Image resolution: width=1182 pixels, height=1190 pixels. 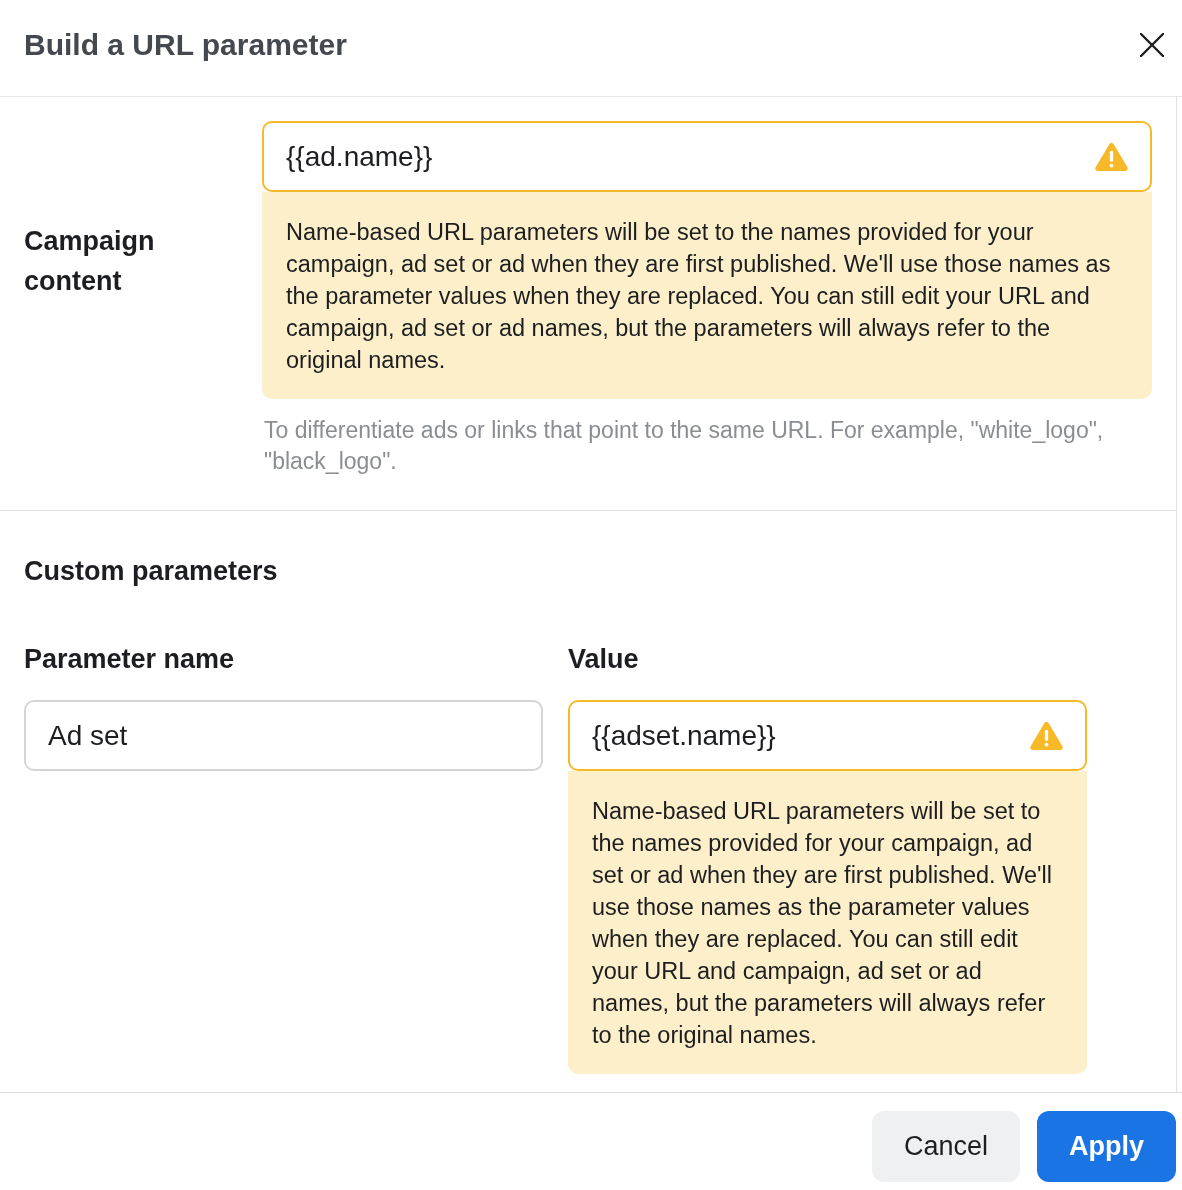 I want to click on dialog-title: Build a URL parameter, so click(x=185, y=45).